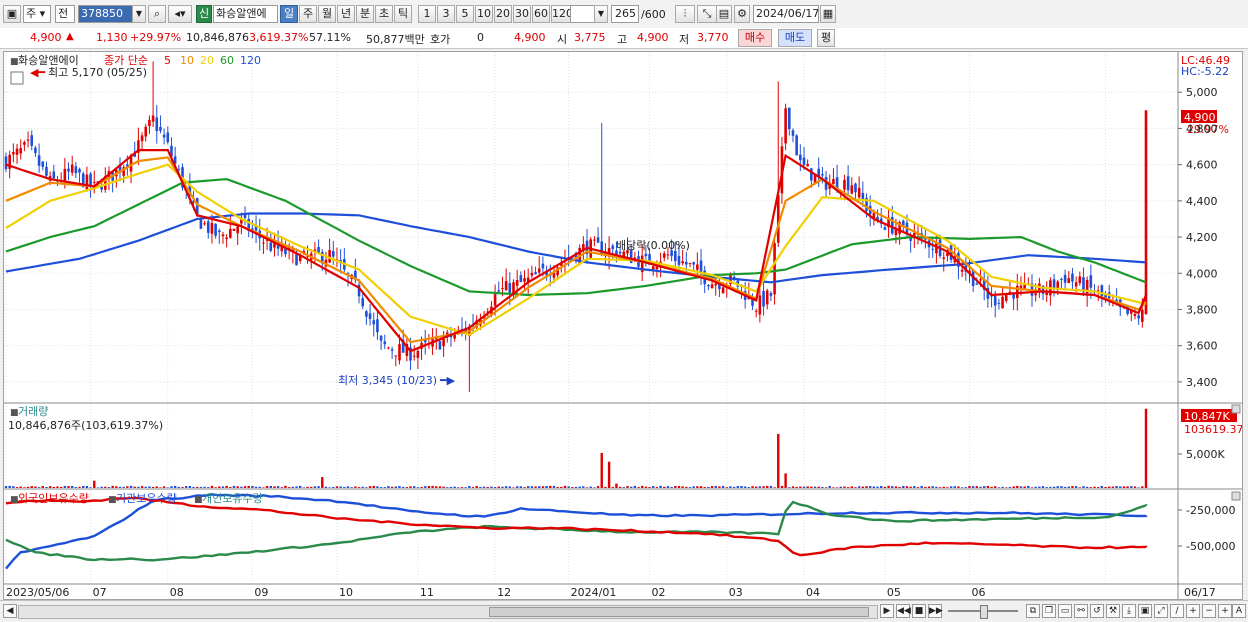 The height and width of the screenshot is (622, 1248). I want to click on period-button-4: 분, so click(365, 14).